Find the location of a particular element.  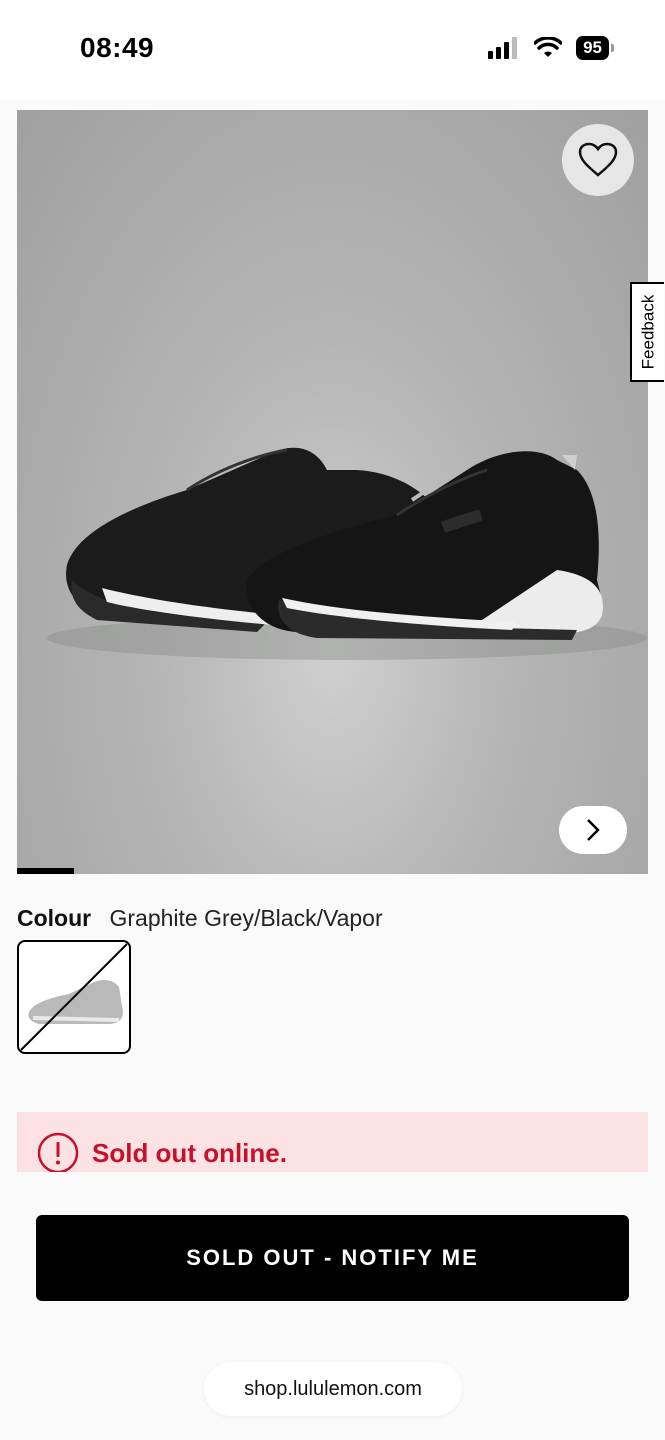

feedback-label: Feedback is located at coordinates (648, 332).